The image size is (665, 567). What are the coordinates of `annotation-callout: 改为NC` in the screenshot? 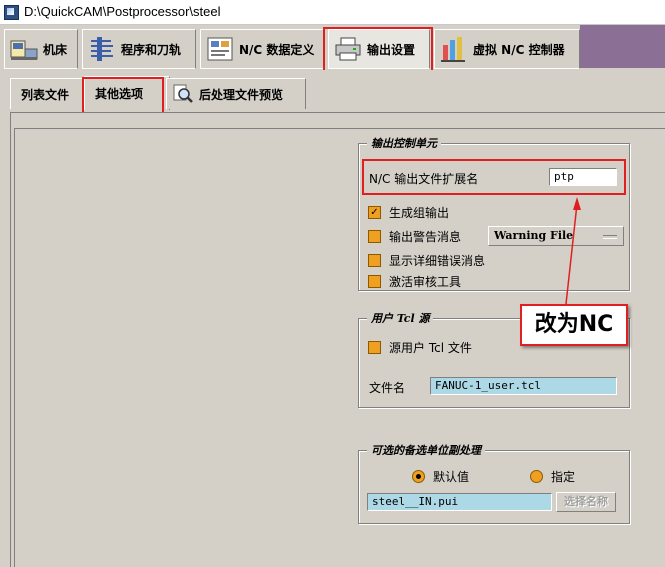 It's located at (574, 325).